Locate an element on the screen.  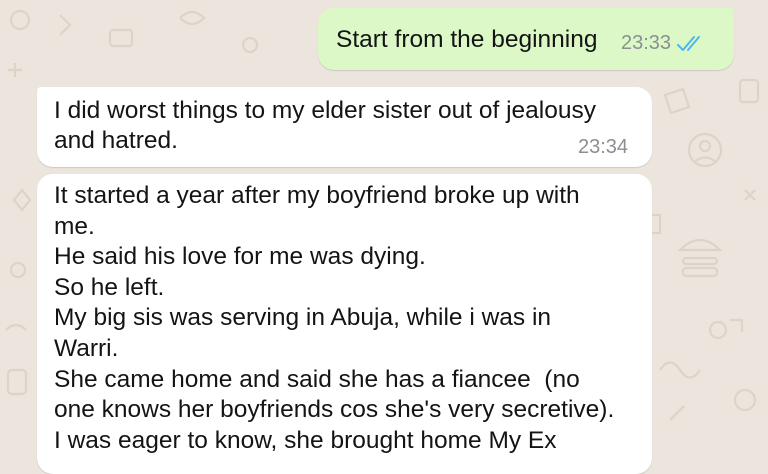
double-check-read-icon is located at coordinates (689, 43).